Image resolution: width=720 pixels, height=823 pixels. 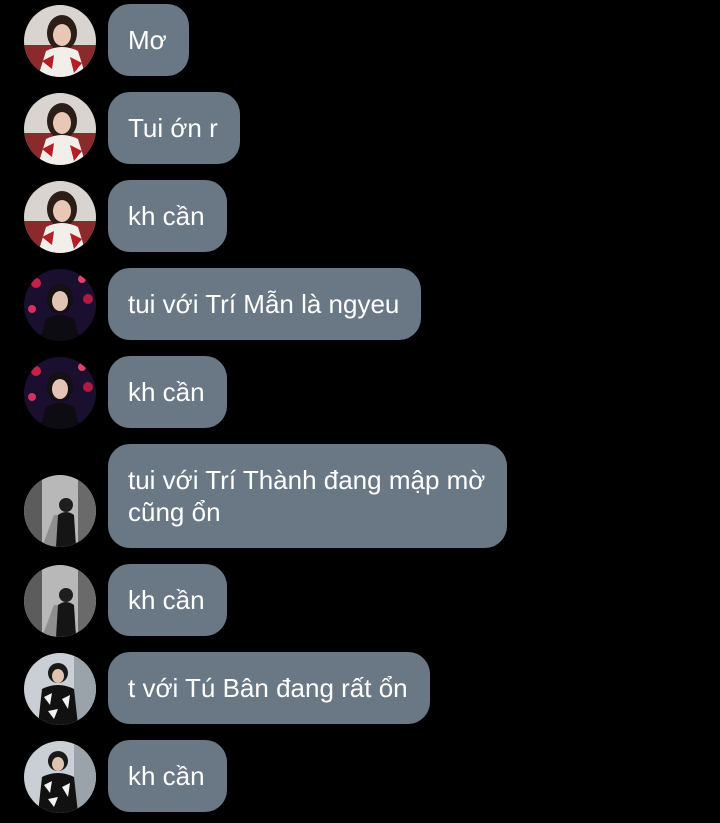 I want to click on message-bubble: Tui ớn r, so click(x=174, y=128).